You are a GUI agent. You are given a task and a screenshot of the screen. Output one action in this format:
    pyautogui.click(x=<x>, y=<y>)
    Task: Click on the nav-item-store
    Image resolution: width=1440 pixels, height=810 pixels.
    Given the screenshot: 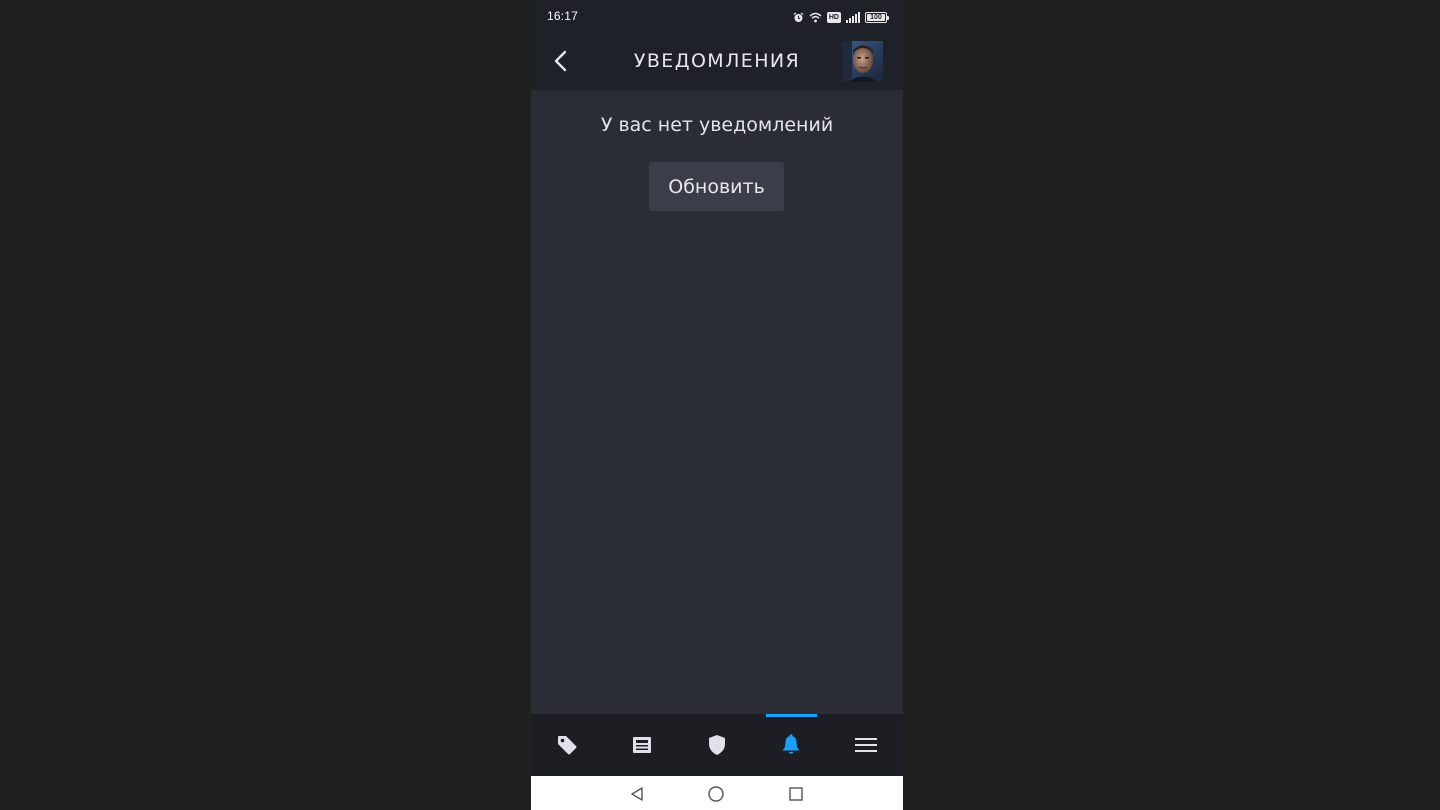 What is the action you would take?
    pyautogui.click(x=567, y=745)
    